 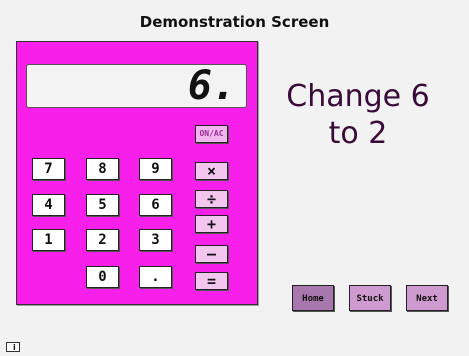 What do you see at coordinates (211, 199) in the screenshot?
I see `divide-button: ÷` at bounding box center [211, 199].